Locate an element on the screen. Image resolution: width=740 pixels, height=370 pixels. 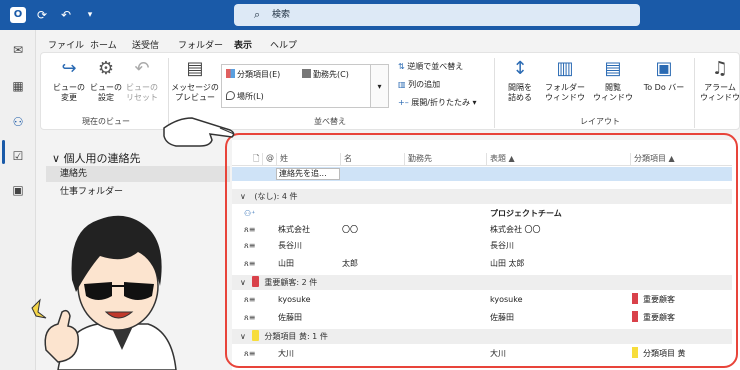
todo-bar-label: To Do バー is located at coordinates (664, 87).